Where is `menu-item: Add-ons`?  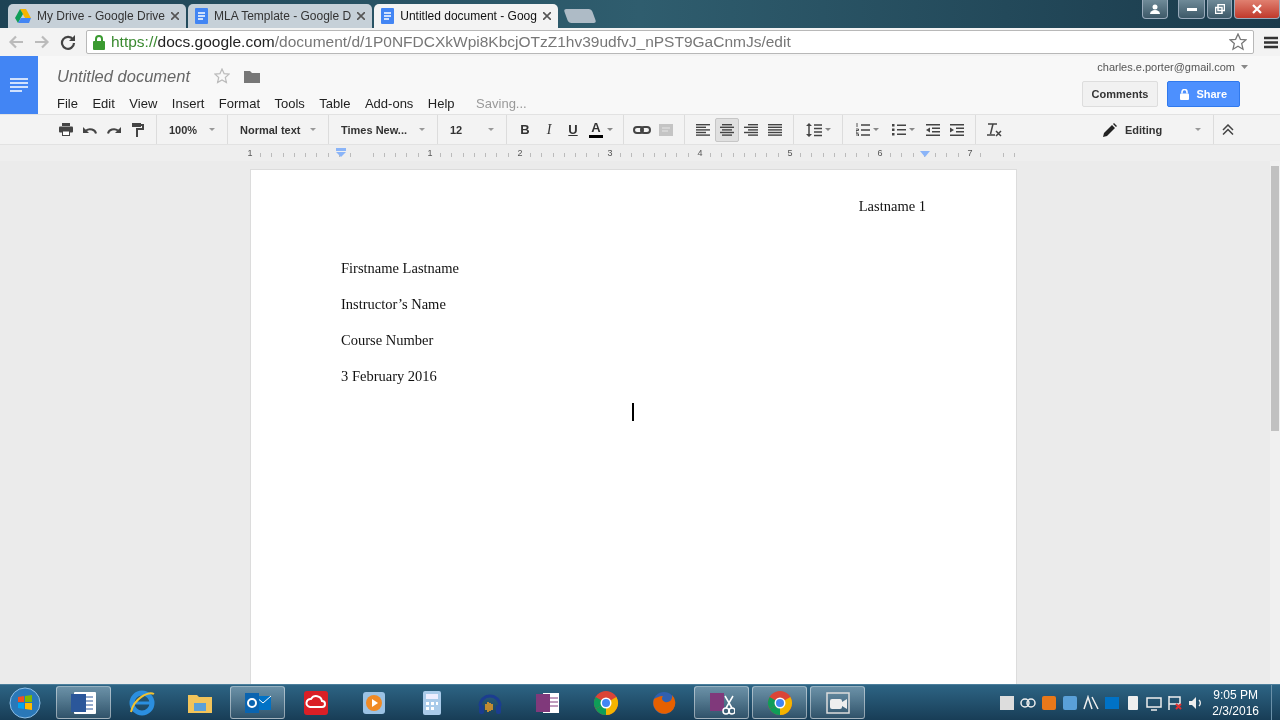 menu-item: Add-ons is located at coordinates (389, 103).